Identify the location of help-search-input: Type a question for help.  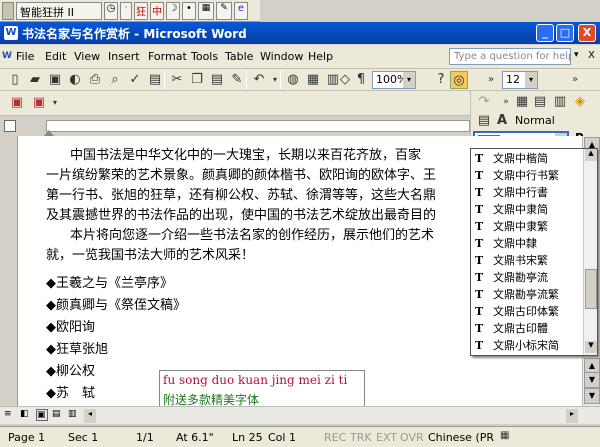
(510, 56).